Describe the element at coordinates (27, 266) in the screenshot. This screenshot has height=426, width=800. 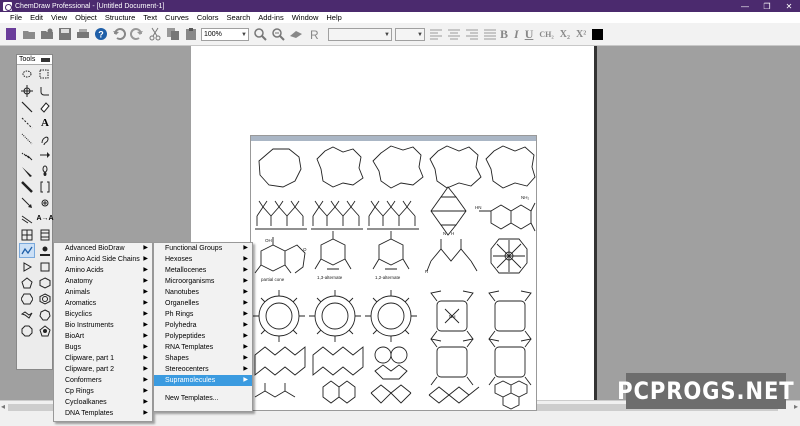
I see `play-icon` at that location.